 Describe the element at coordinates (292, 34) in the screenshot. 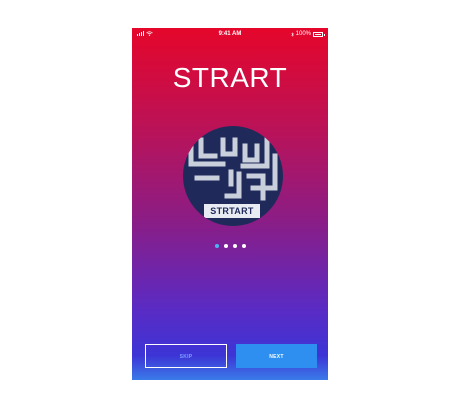

I see `bluetooth-icon` at that location.